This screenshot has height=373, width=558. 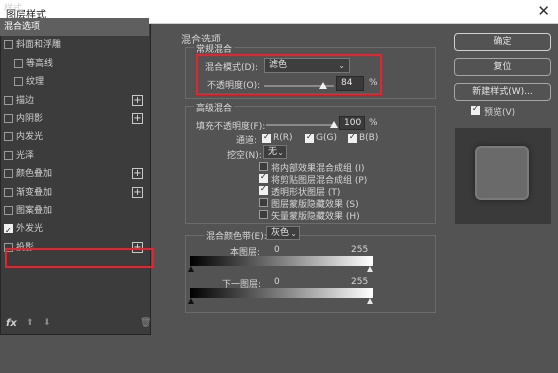 I want to click on fill-opacity-label: 填充不透明度(F):, so click(x=231, y=127).